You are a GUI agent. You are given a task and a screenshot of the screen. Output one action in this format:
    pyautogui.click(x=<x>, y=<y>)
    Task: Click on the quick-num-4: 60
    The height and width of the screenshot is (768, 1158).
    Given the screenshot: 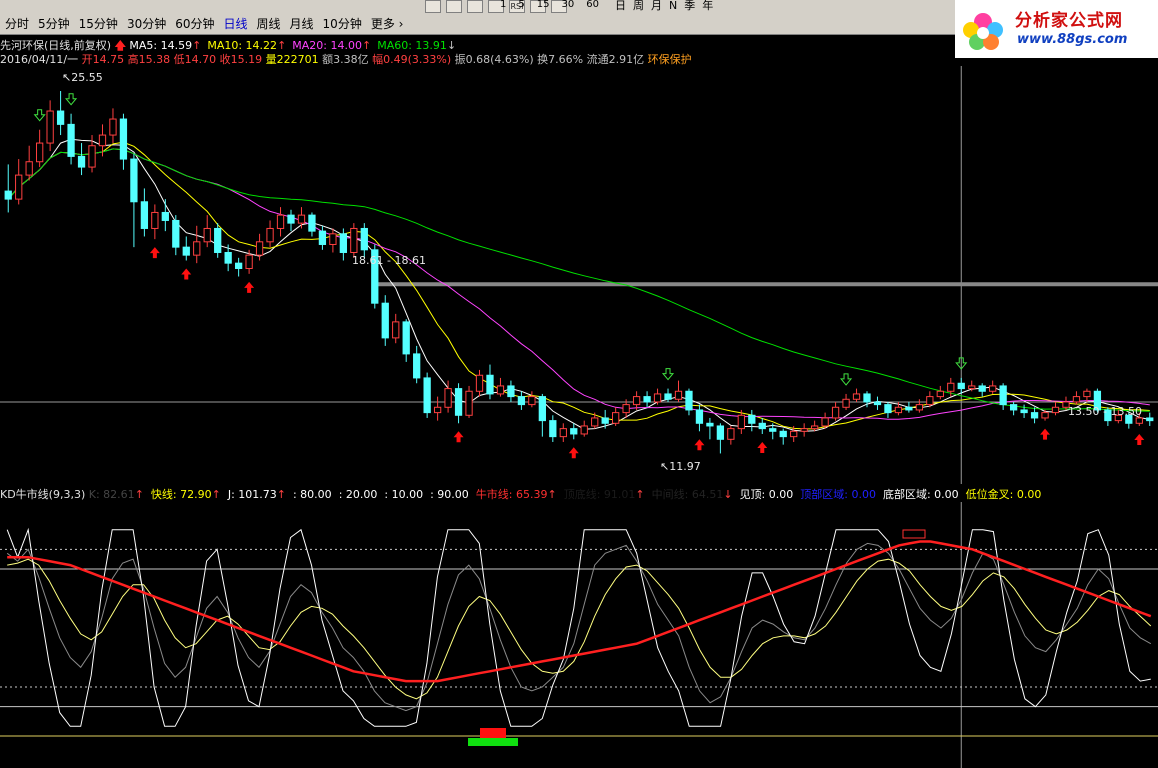 What is the action you would take?
    pyautogui.click(x=592, y=5)
    